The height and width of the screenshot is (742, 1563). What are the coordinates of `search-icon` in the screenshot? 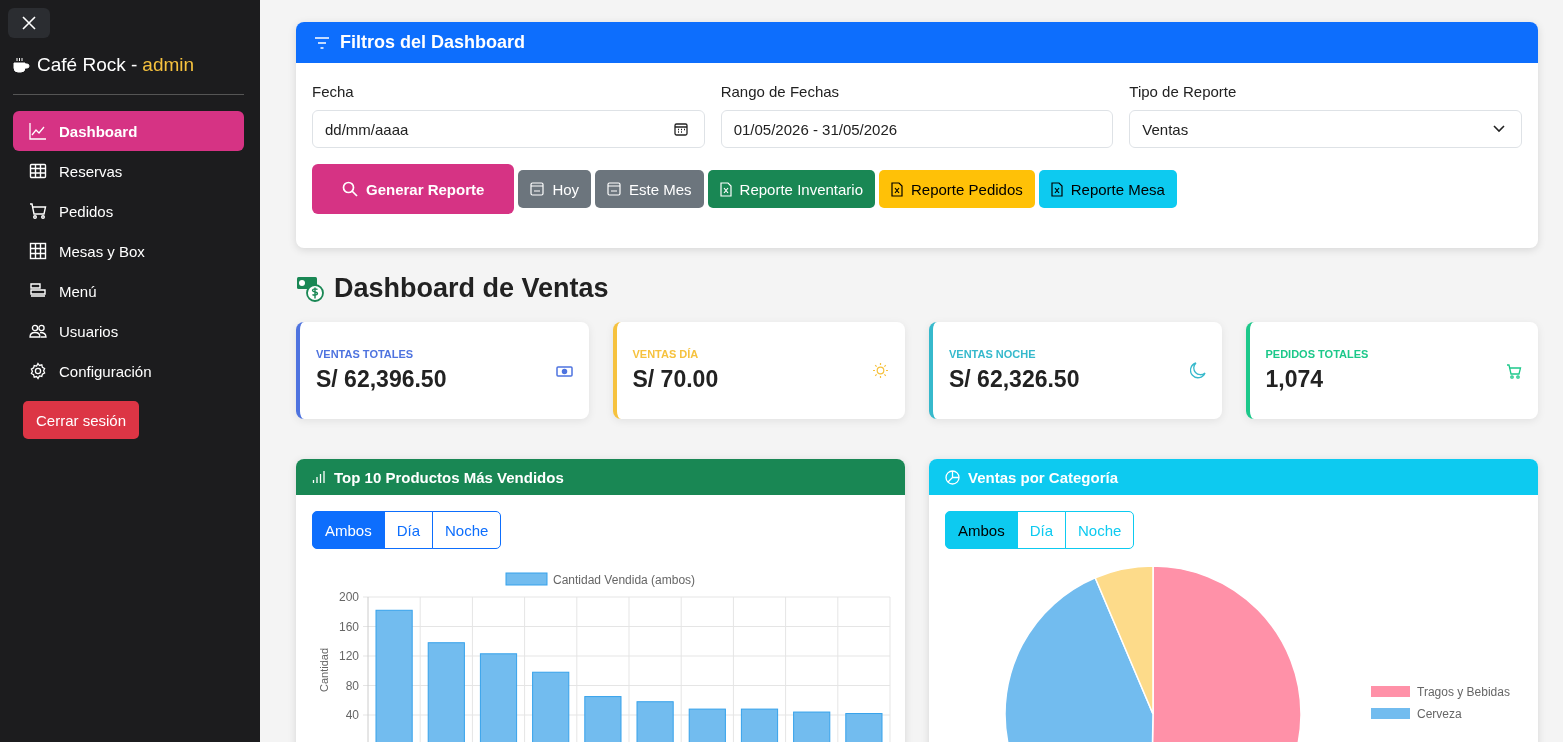 It's located at (350, 189).